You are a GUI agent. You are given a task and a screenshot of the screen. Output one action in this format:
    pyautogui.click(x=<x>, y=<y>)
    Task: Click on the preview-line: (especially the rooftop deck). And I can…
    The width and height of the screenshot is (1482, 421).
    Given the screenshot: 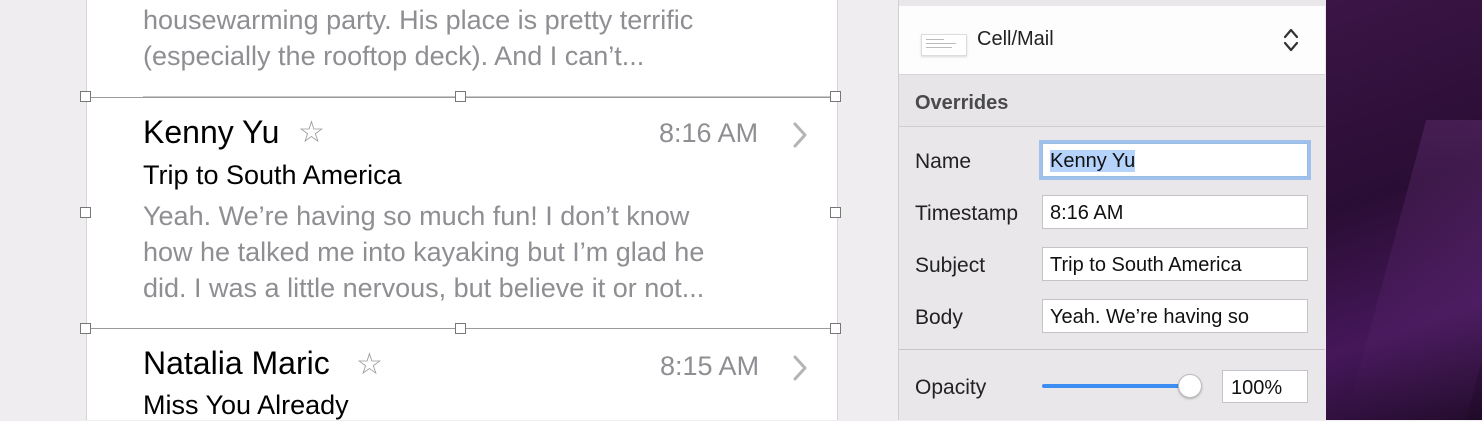 What is the action you would take?
    pyautogui.click(x=394, y=56)
    